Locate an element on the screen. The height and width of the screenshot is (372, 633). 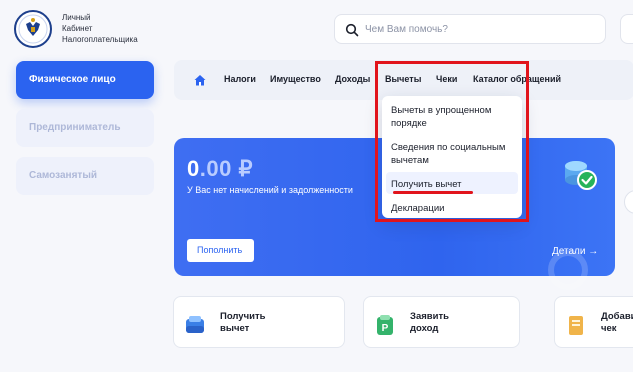
tile-line: Получить is located at coordinates (243, 316).